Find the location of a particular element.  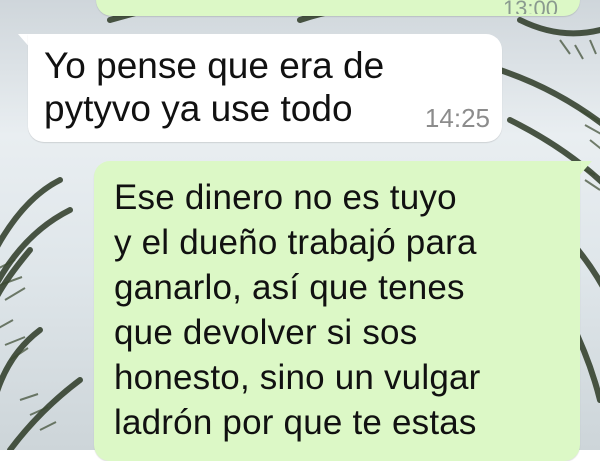

previous-outgoing-message: 13:00 is located at coordinates (338, 8).